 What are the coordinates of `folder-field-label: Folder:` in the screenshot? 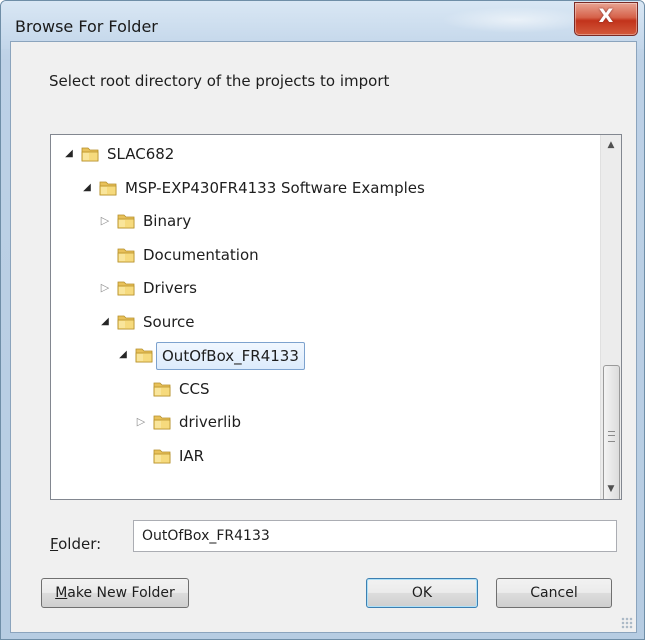 It's located at (75, 544).